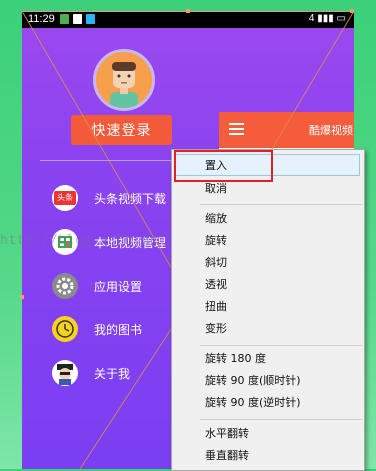 Image resolution: width=376 pixels, height=471 pixels. Describe the element at coordinates (227, 434) in the screenshot. I see `menu-item-flip-horizontal: 水平翻转` at that location.